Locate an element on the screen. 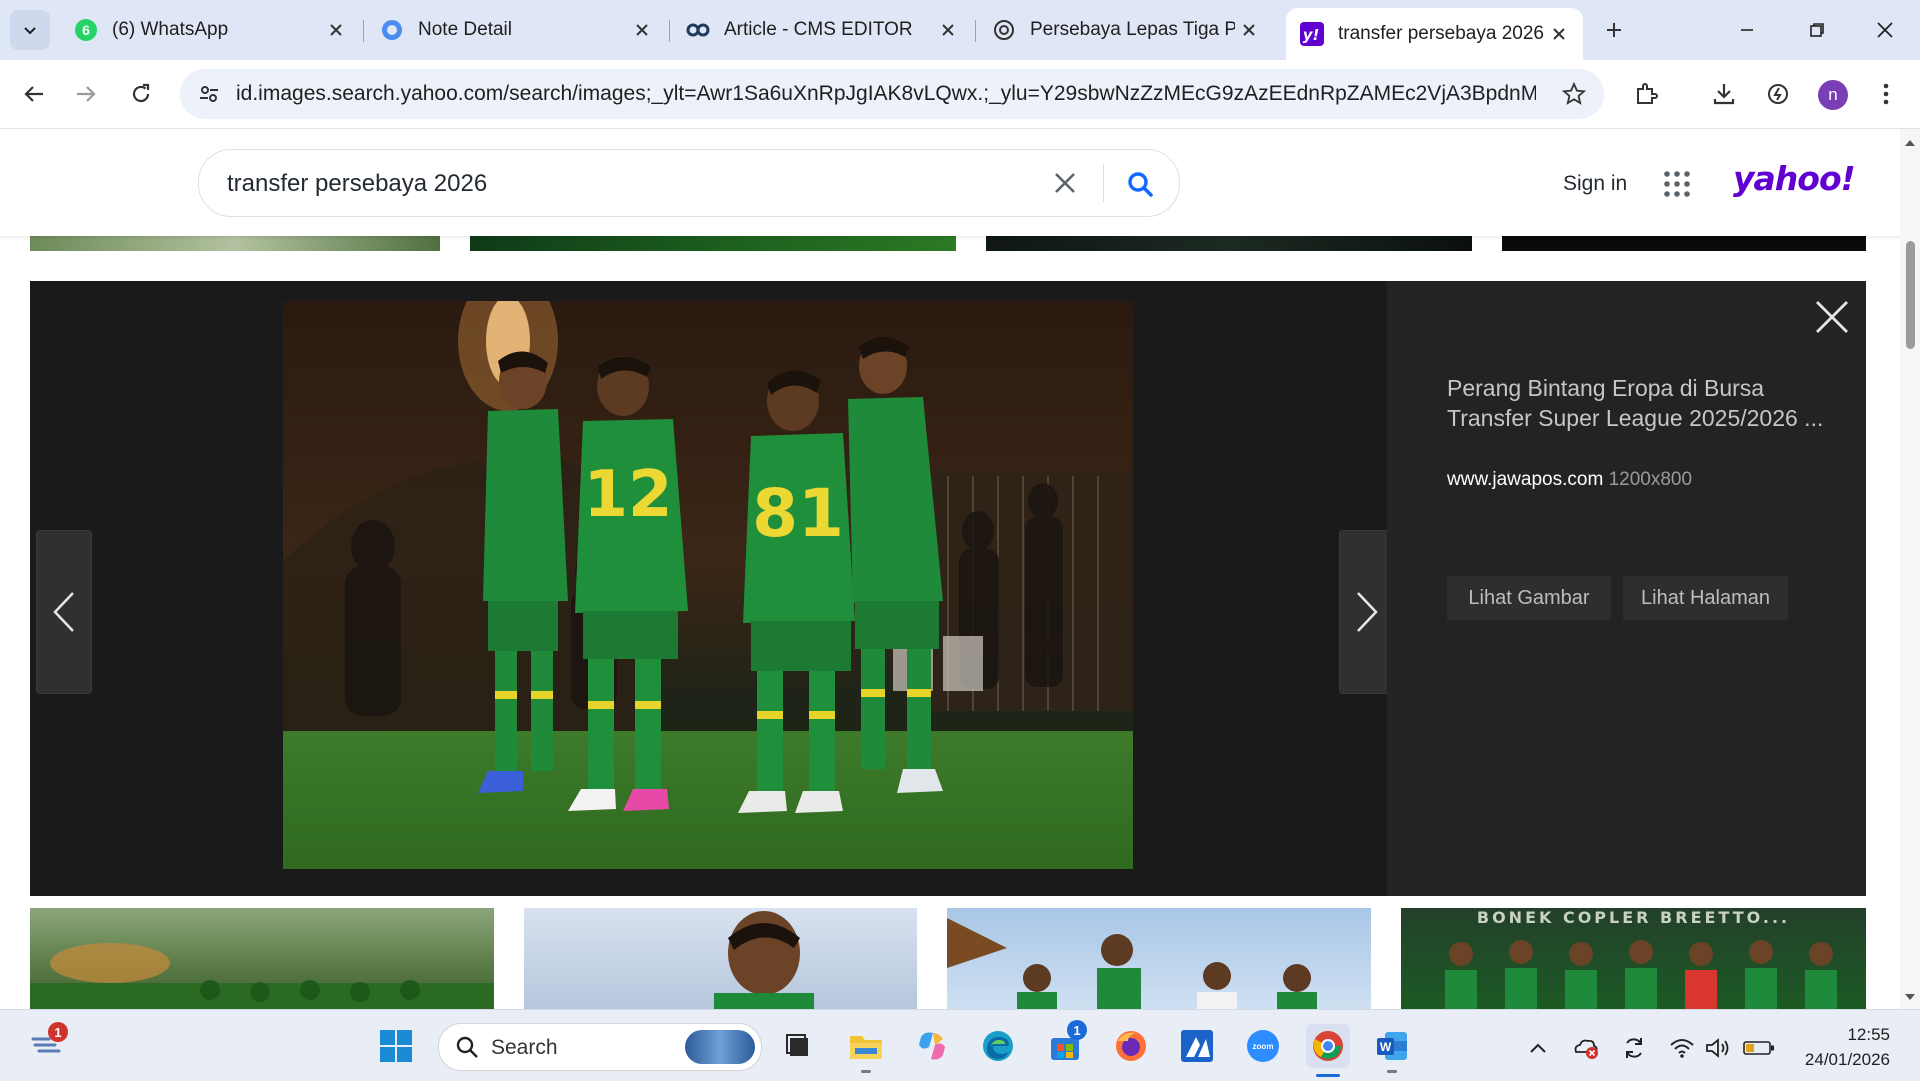 The image size is (1920, 1081). menu-kebab-icon is located at coordinates (1886, 94).